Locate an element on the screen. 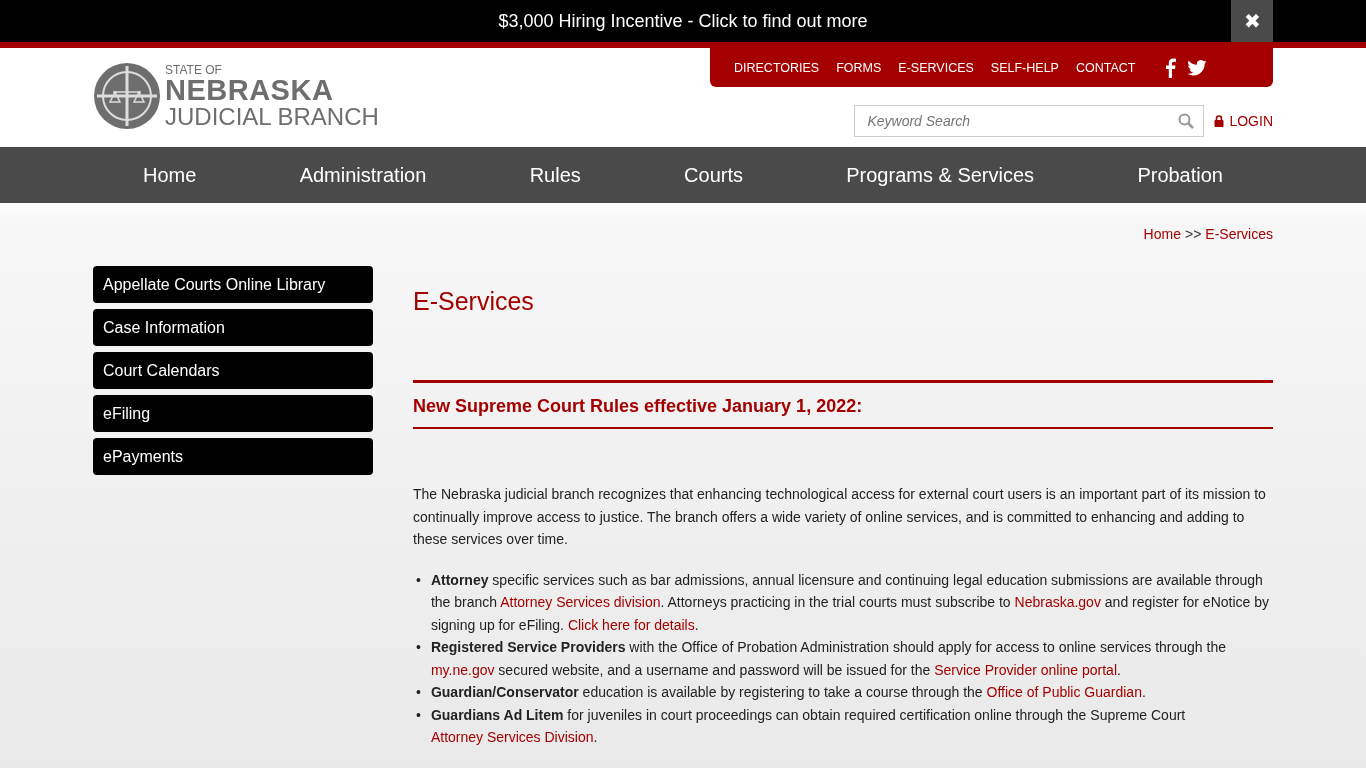  sidebar-item: eFiling is located at coordinates (233, 413).